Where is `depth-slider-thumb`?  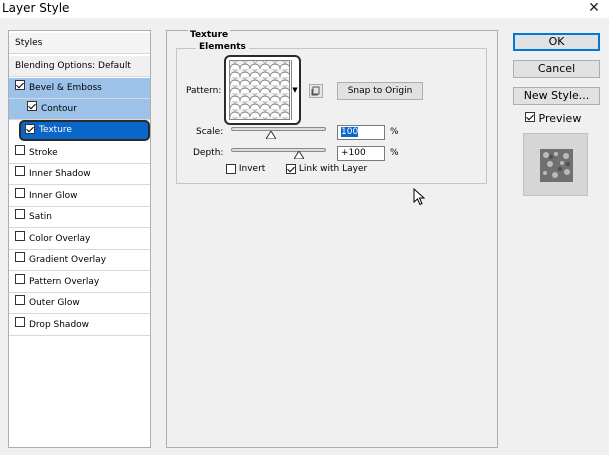 depth-slider-thumb is located at coordinates (299, 155).